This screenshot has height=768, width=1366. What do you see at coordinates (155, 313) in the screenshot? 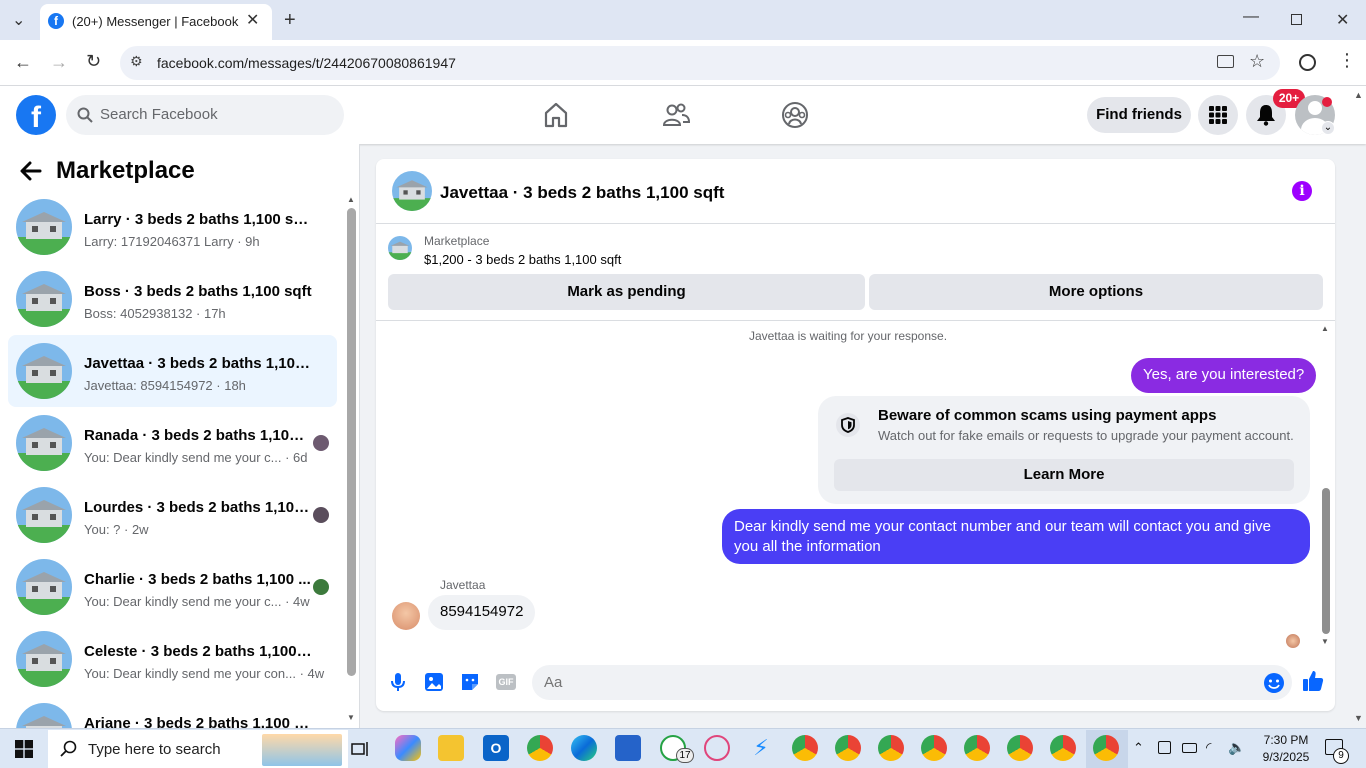
I see `conversation-preview: Boss: 4052938132 · 17h` at bounding box center [155, 313].